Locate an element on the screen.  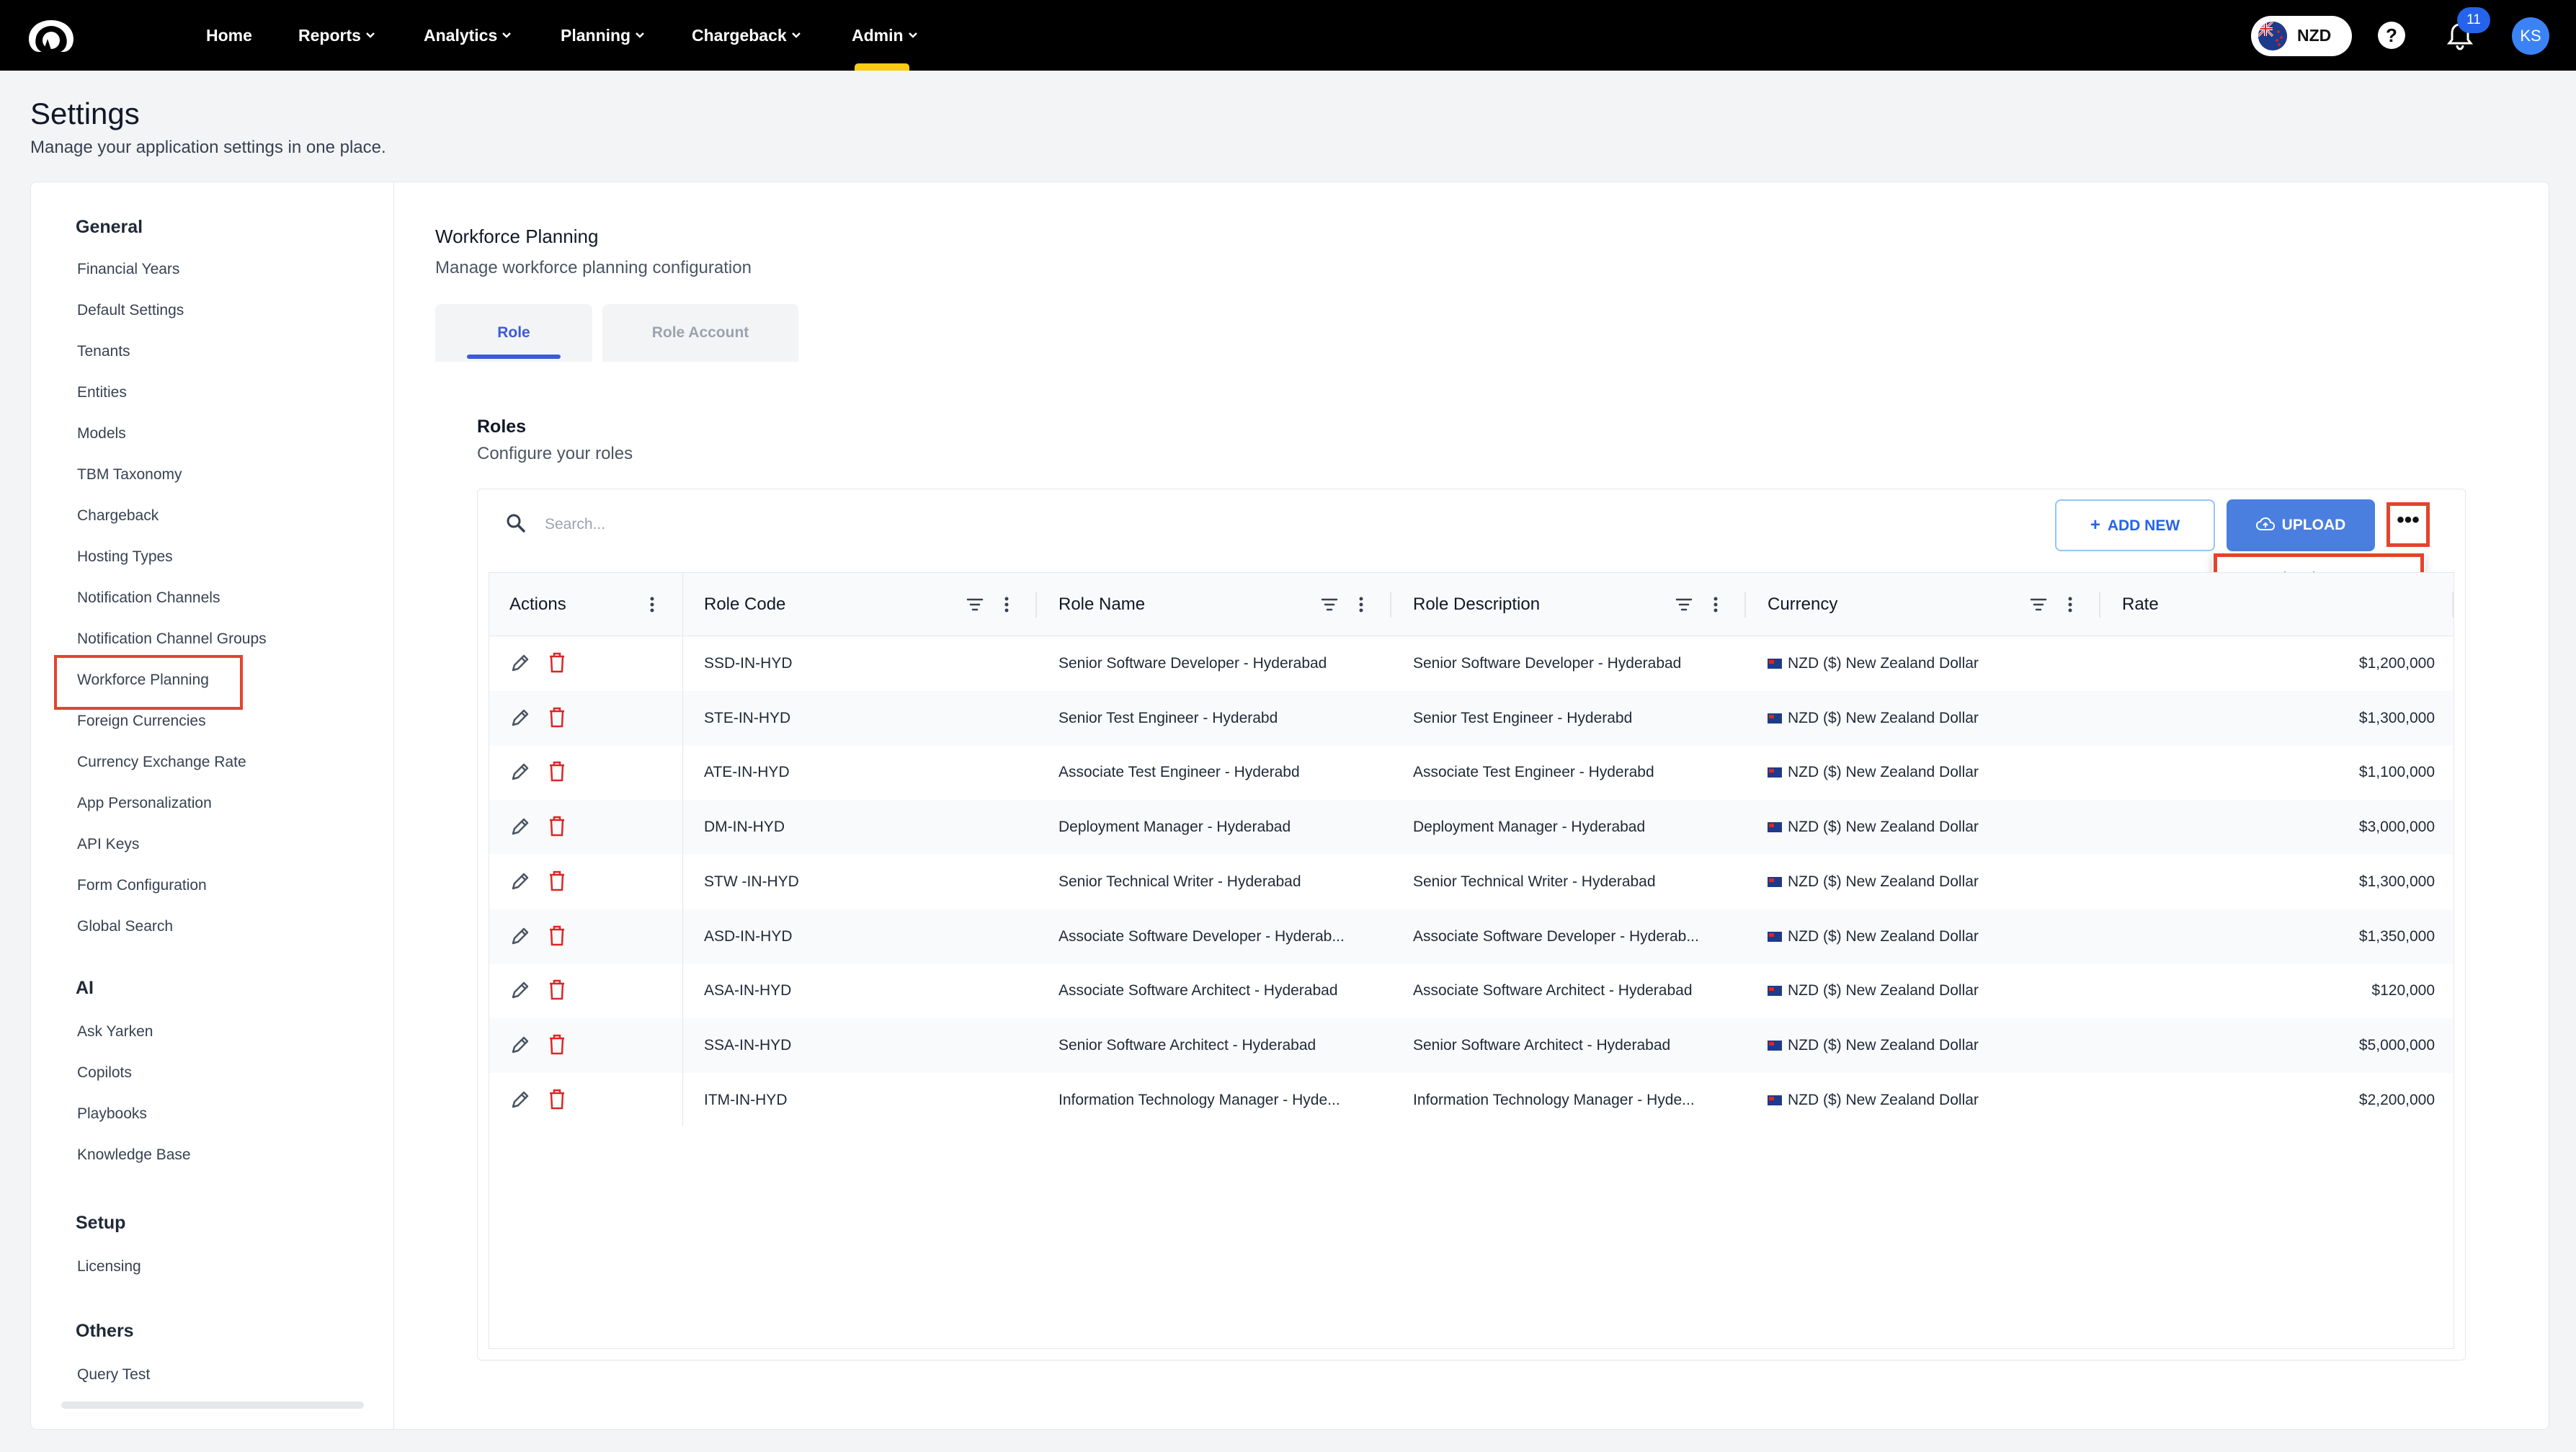
sidebar-item-financial-years: Financial Years is located at coordinates (128, 269).